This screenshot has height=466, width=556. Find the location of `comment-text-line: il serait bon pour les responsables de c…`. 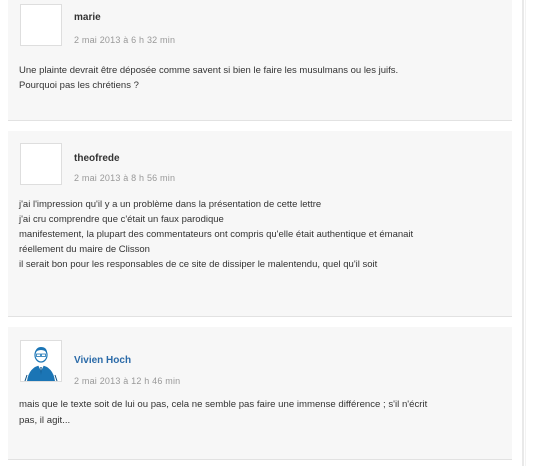

comment-text-line: il serait bon pour les responsables de c… is located at coordinates (198, 264).